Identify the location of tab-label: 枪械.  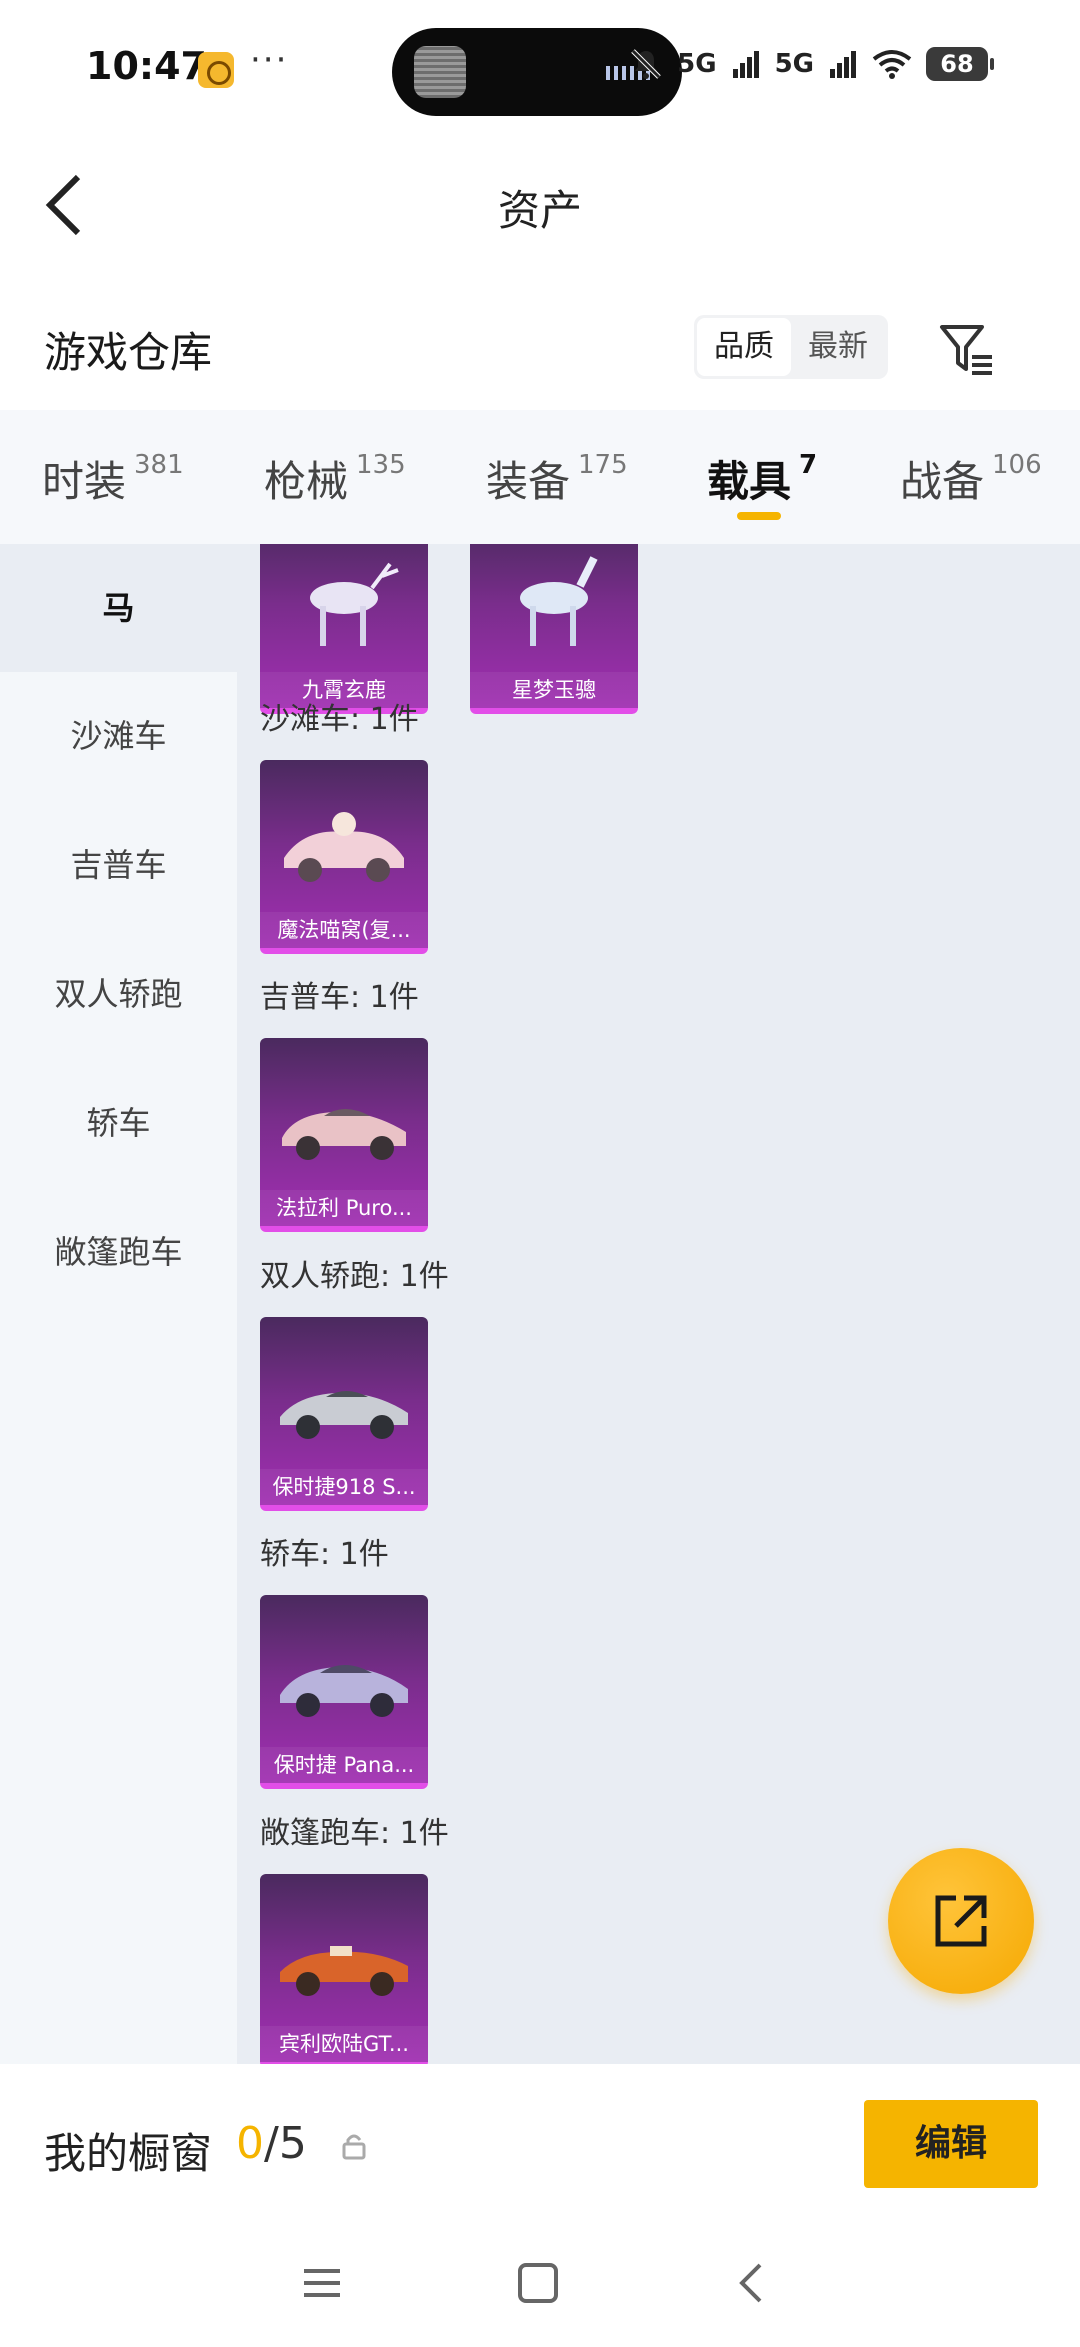
(306, 481).